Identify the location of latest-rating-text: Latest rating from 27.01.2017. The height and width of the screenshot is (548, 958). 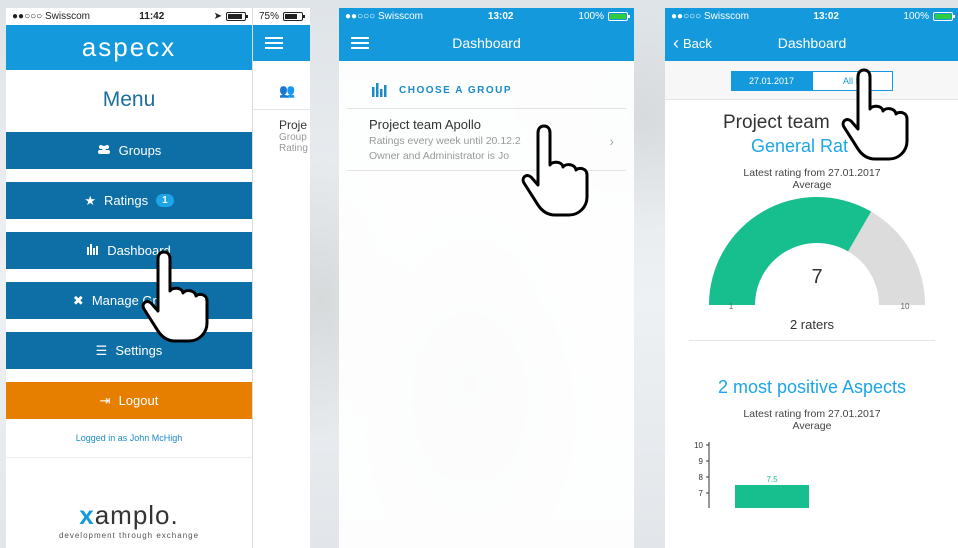
(812, 173).